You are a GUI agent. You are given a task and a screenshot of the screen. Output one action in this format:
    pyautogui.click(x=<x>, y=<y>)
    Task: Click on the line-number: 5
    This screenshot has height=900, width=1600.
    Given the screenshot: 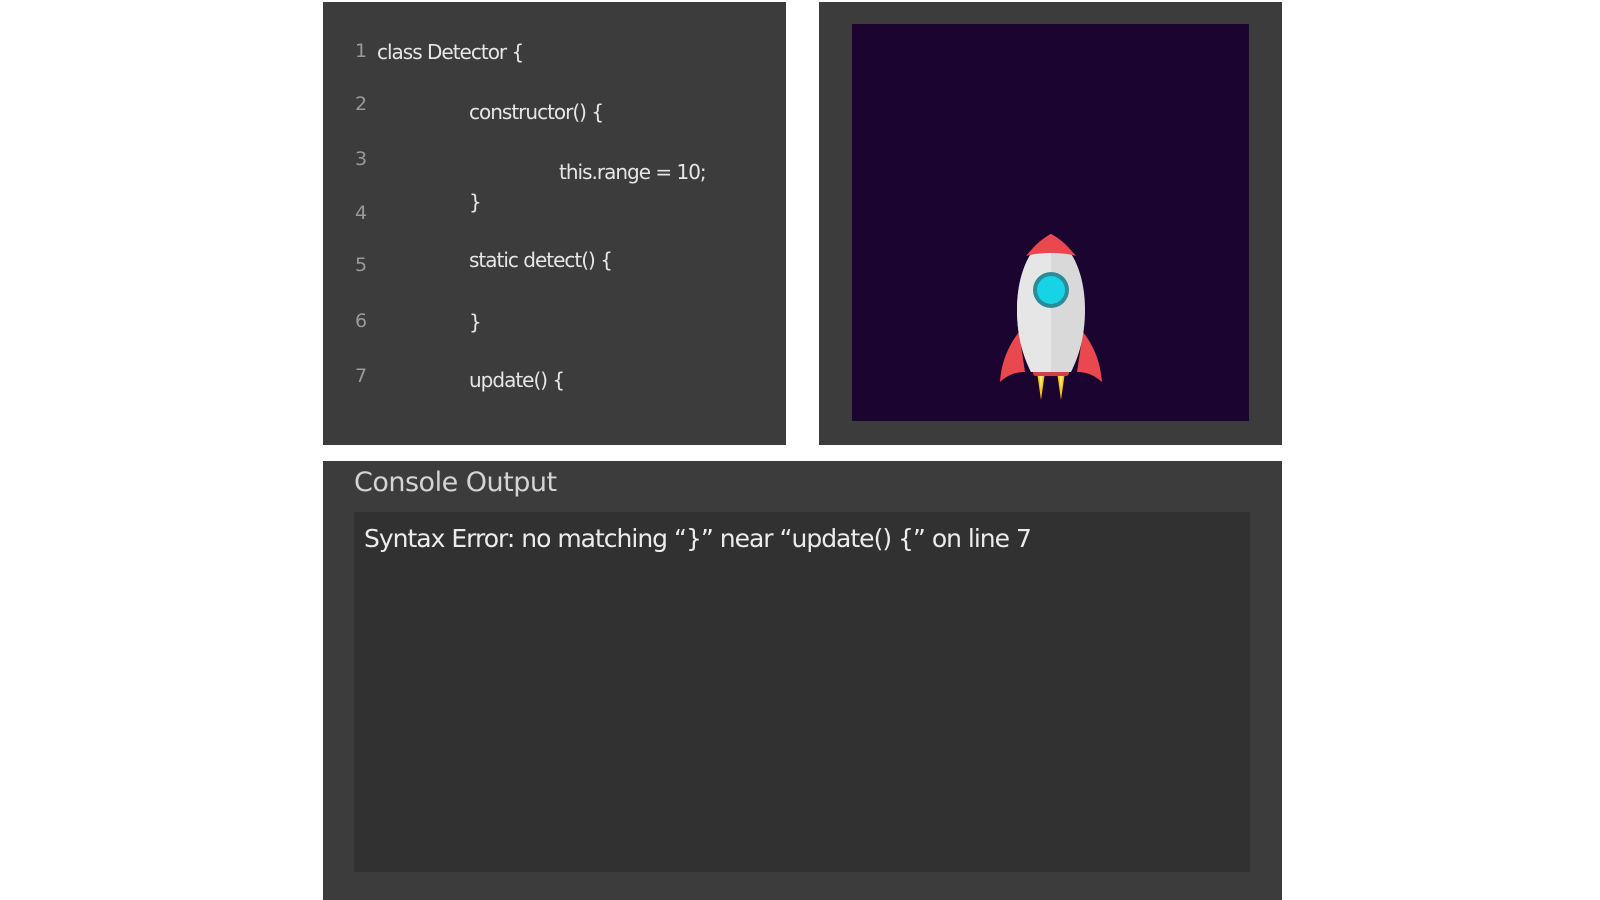 What is the action you would take?
    pyautogui.click(x=361, y=265)
    